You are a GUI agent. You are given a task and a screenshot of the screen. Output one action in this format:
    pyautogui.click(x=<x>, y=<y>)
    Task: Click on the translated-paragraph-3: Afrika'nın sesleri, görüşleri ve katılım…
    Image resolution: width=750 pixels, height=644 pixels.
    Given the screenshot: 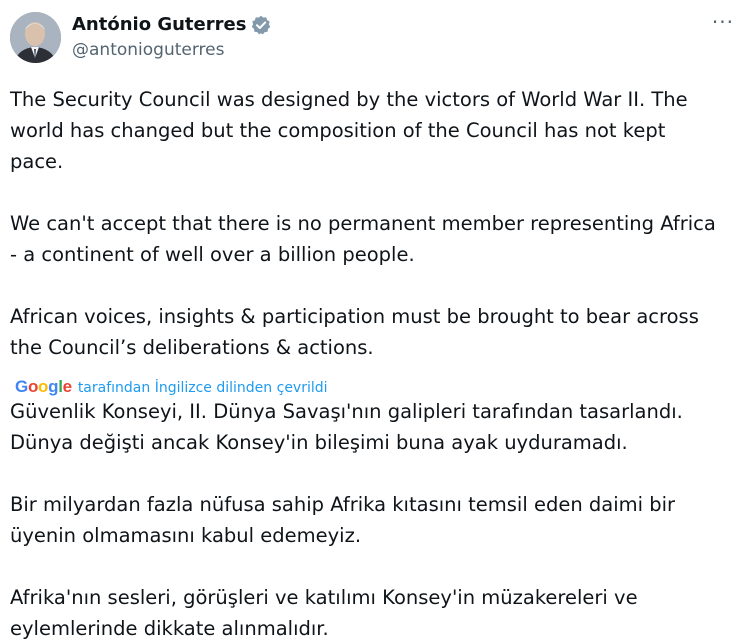 What is the action you would take?
    pyautogui.click(x=324, y=613)
    